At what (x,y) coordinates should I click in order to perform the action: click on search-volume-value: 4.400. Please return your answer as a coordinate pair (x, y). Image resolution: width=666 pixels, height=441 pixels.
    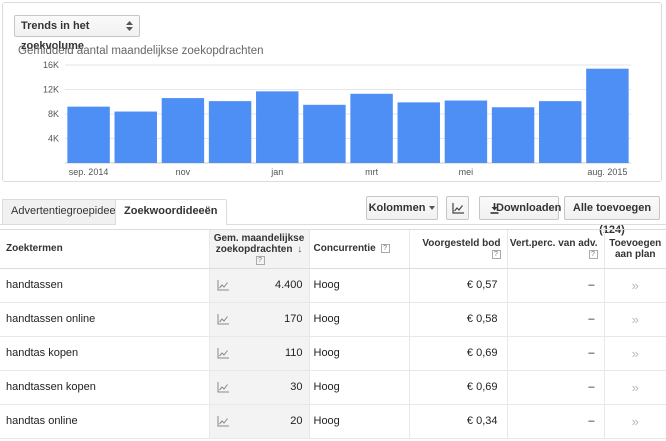
    Looking at the image, I should click on (288, 285).